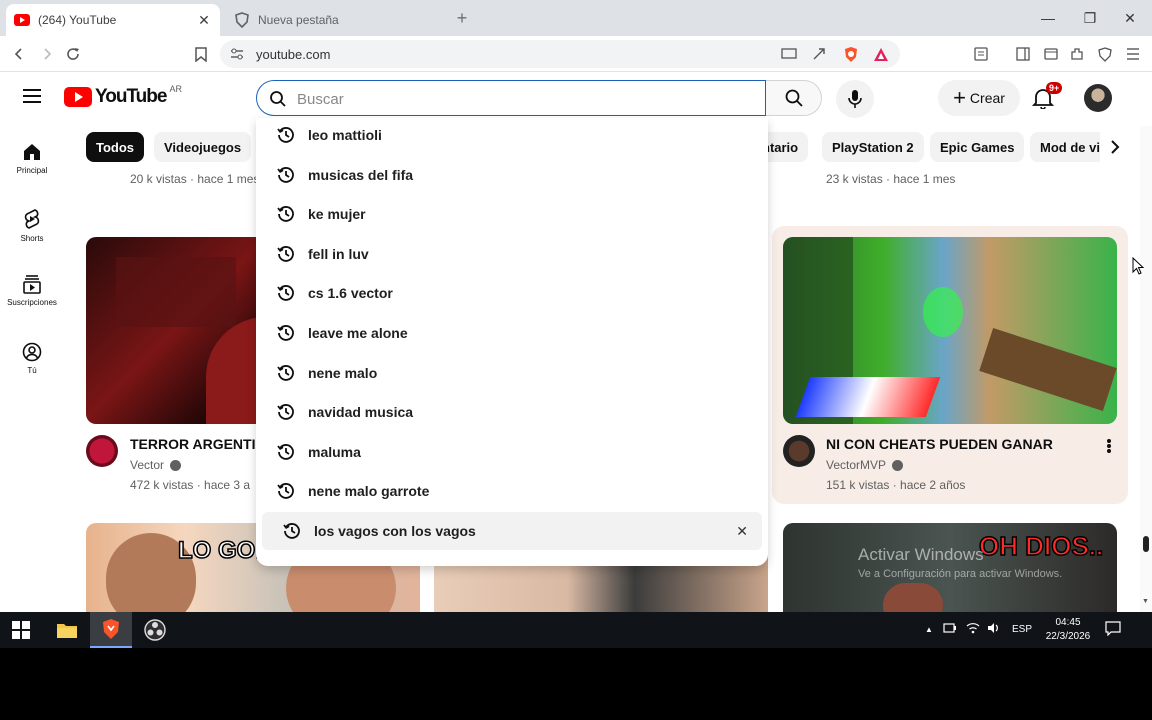 This screenshot has width=1152, height=720. Describe the element at coordinates (115, 147) in the screenshot. I see `chip-todos: Todos` at that location.